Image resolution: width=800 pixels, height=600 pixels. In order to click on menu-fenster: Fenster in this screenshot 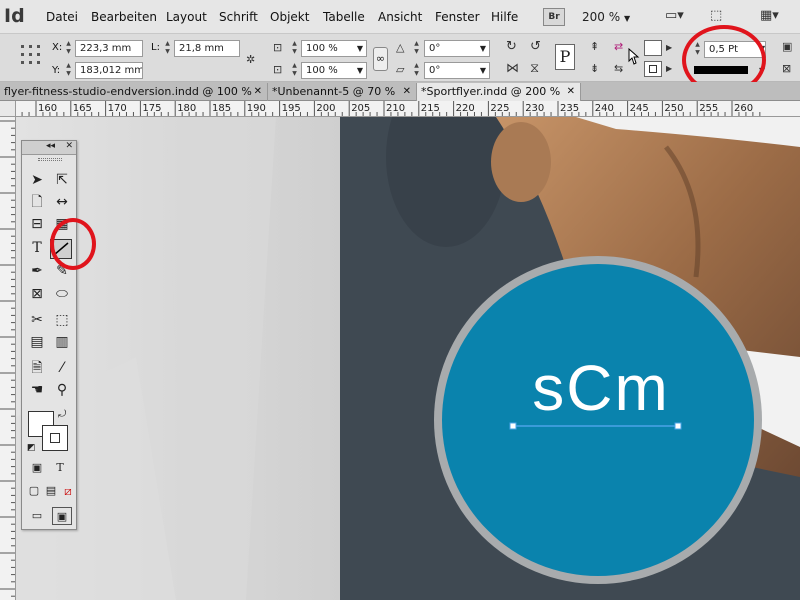, I will do `click(457, 17)`.